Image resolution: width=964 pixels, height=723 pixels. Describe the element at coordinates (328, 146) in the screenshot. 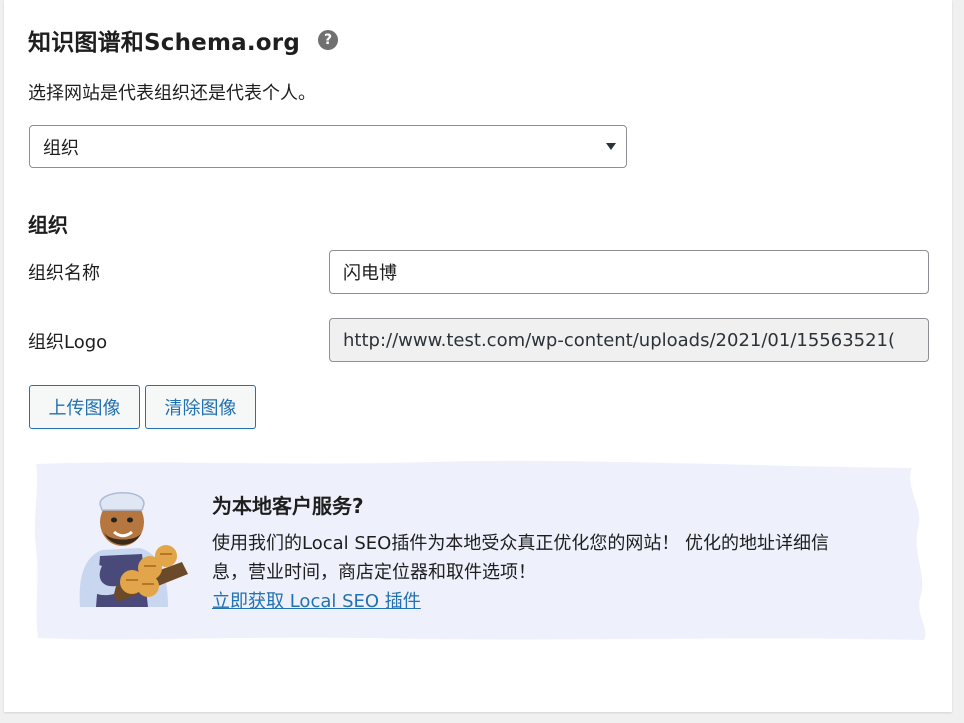

I see `organization-or-person-select: 组织` at that location.